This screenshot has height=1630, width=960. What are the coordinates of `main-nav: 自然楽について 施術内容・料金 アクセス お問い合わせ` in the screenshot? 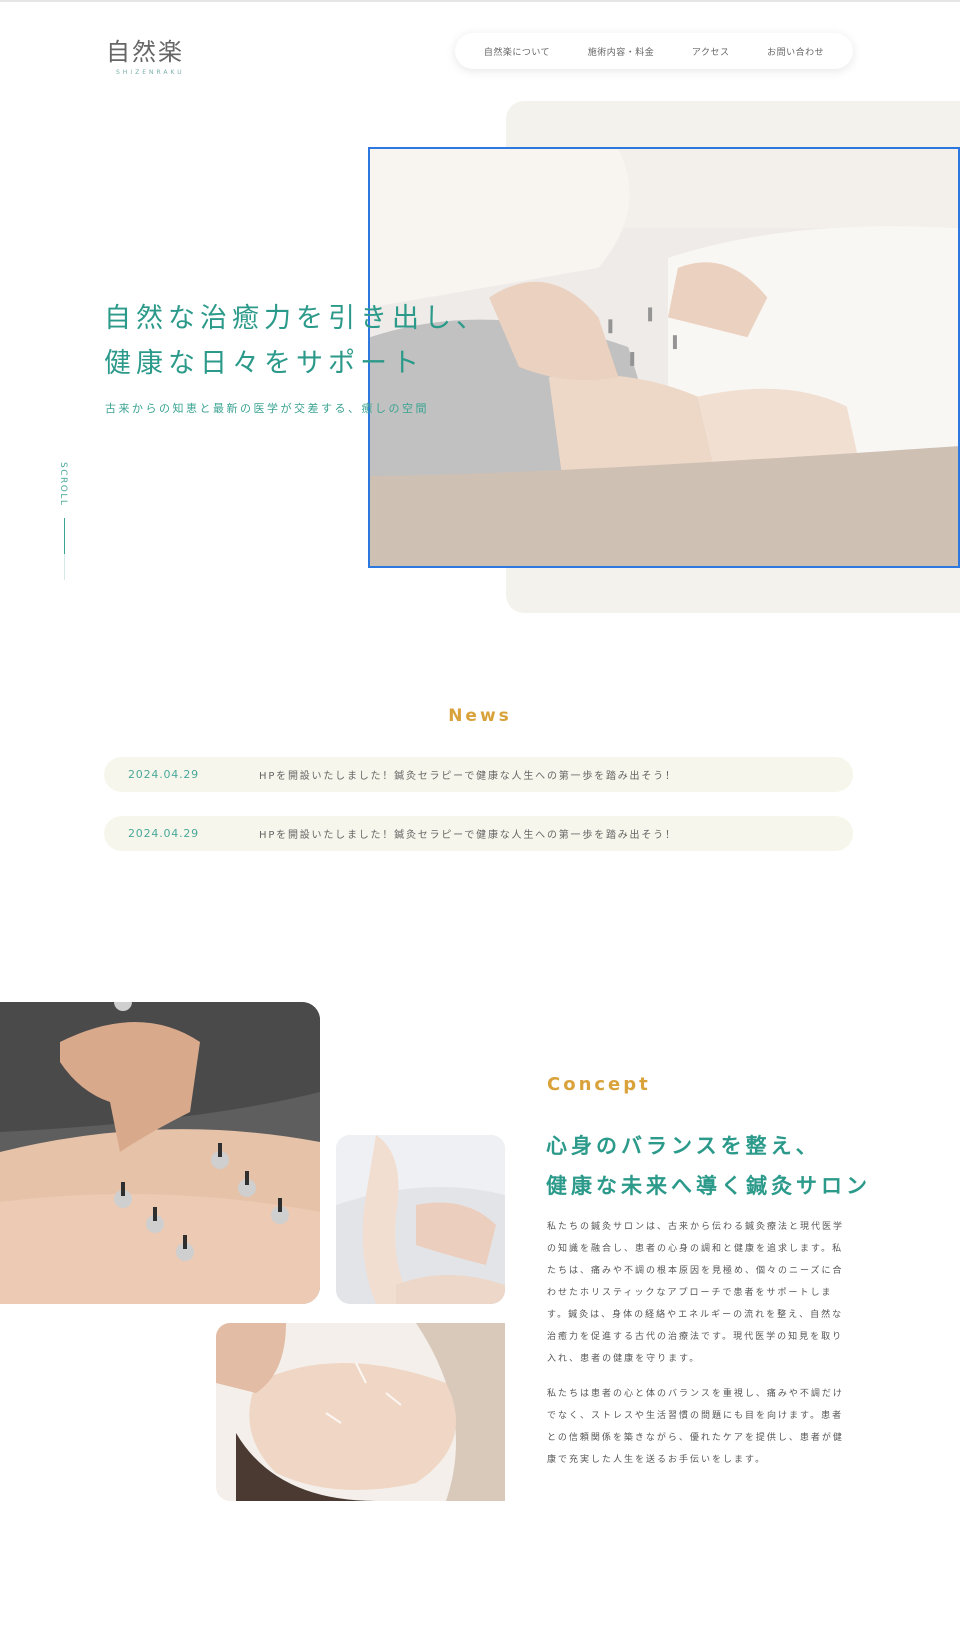 It's located at (654, 51).